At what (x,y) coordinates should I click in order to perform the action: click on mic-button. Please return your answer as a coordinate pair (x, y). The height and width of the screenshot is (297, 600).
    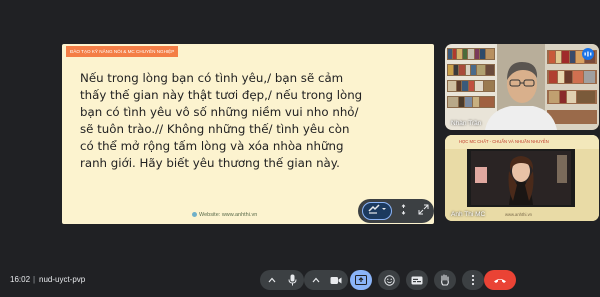
    Looking at the image, I should click on (292, 280).